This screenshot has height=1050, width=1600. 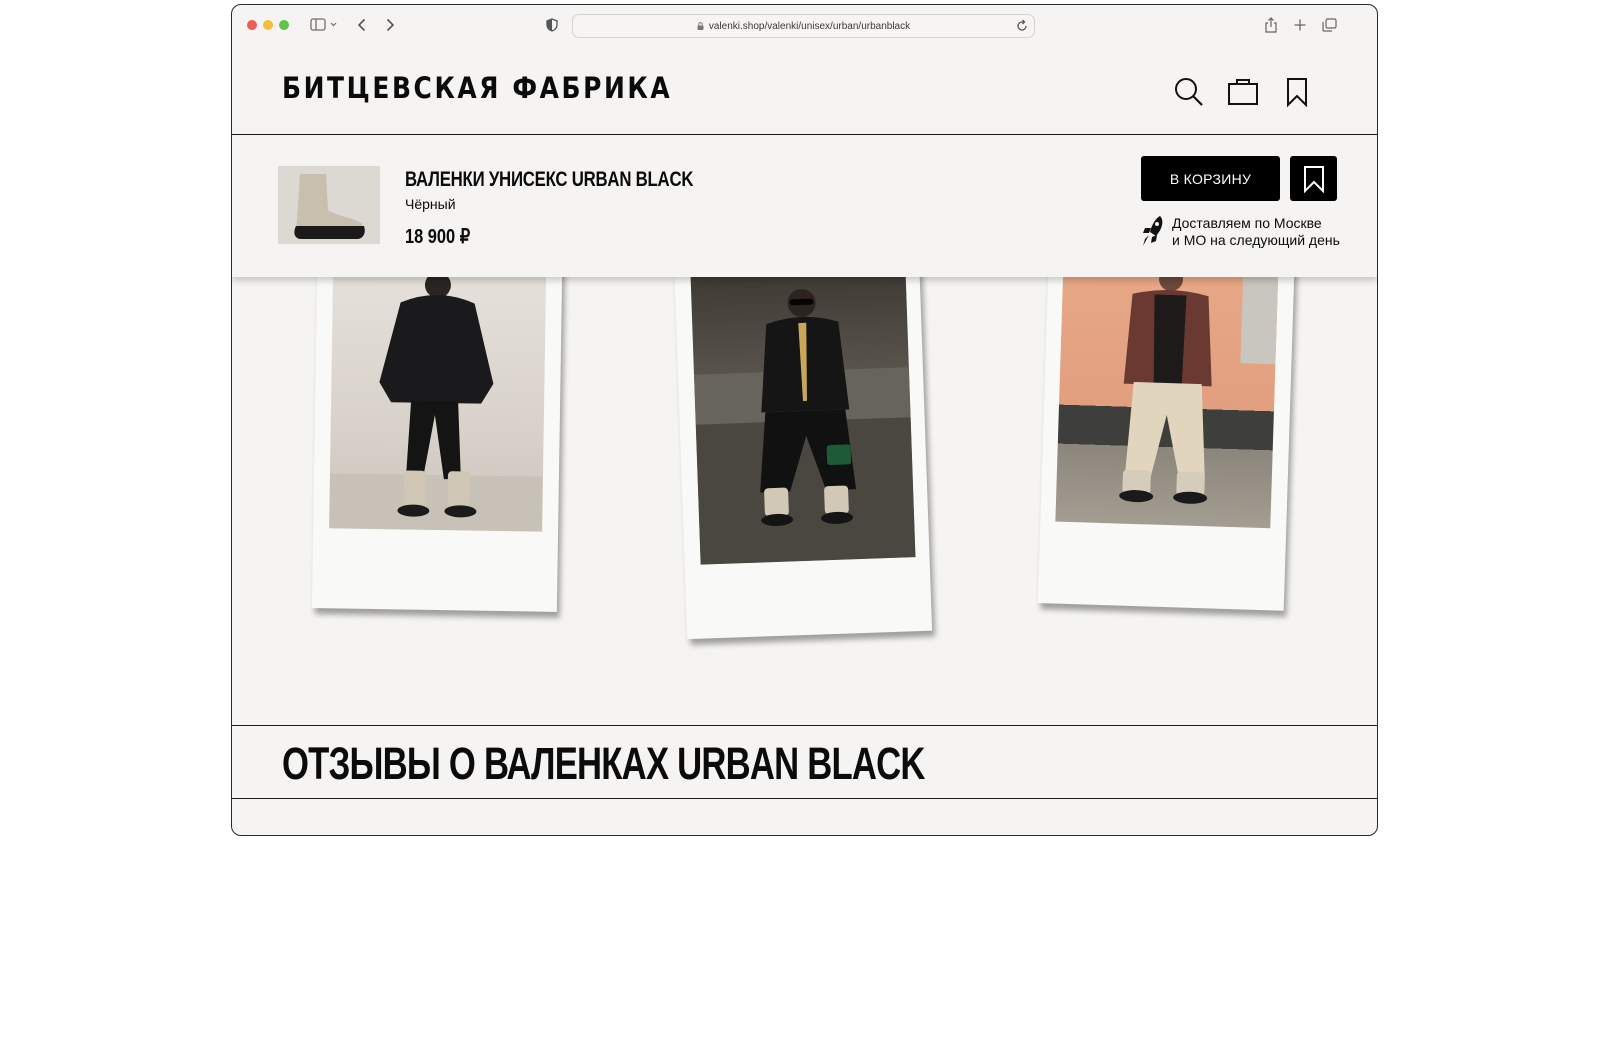 I want to click on woman-leather-jacket-photo, so click(x=803, y=411).